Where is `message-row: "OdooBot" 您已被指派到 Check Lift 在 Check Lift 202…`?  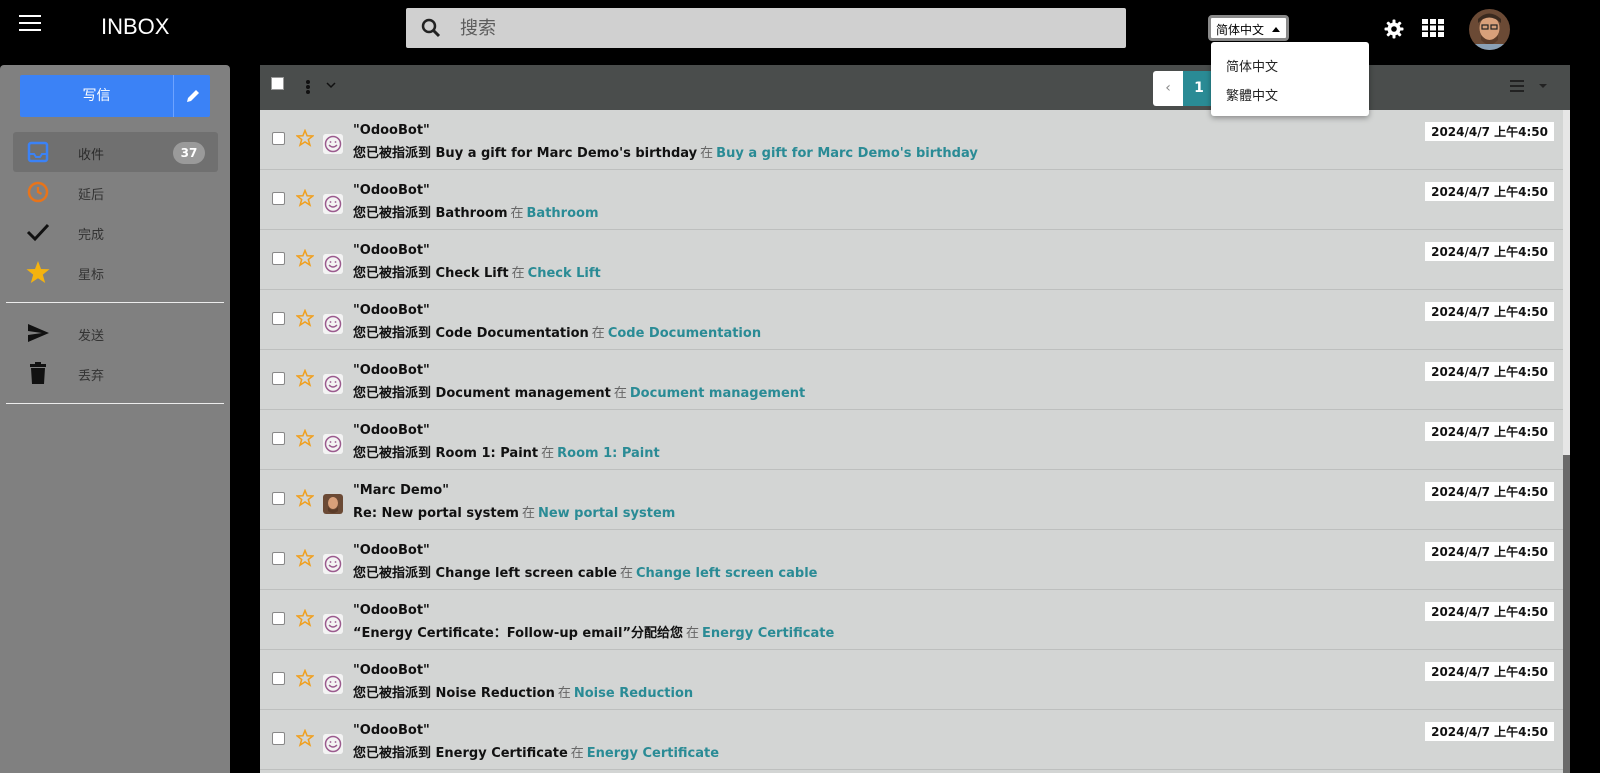
message-row: "OdooBot" 您已被指派到 Check Lift 在 Check Lift 202… is located at coordinates (911, 260).